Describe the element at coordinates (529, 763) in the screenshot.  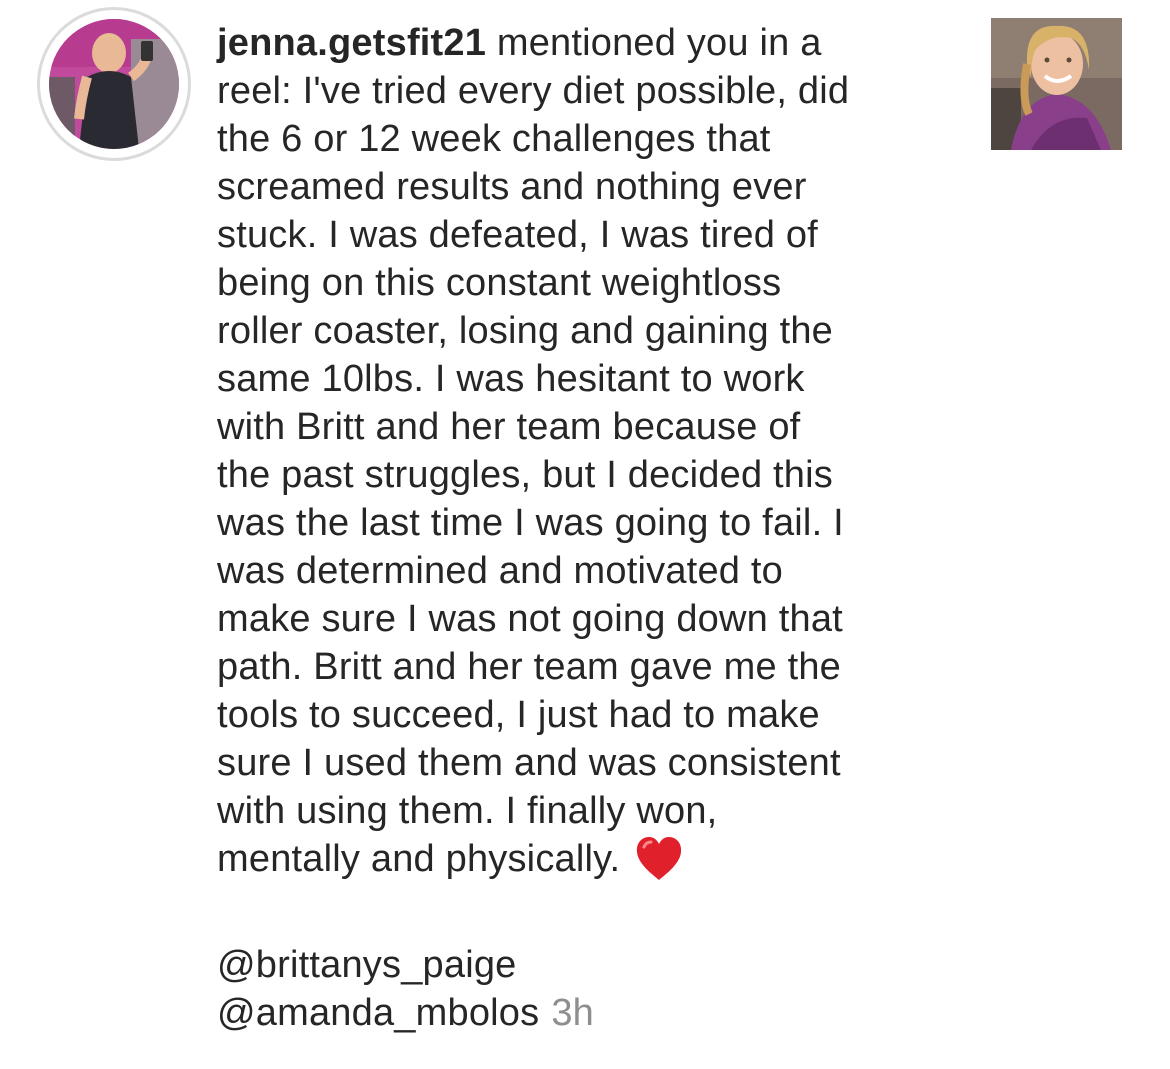
I see `text-line: sure I used them and was consistent` at that location.